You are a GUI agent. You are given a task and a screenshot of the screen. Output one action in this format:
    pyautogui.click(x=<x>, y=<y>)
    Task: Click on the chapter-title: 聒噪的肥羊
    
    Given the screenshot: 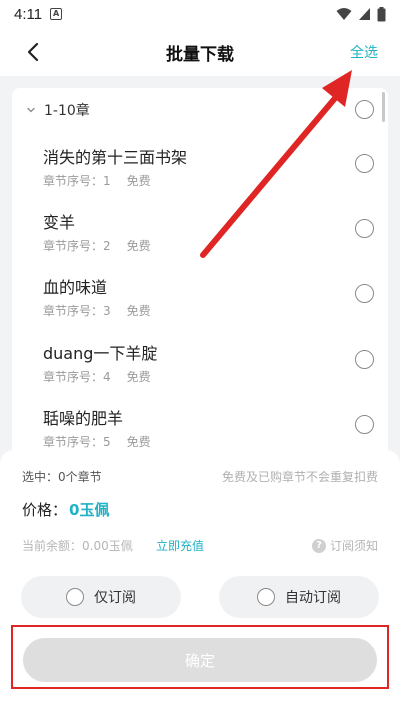 What is the action you would take?
    pyautogui.click(x=83, y=418)
    